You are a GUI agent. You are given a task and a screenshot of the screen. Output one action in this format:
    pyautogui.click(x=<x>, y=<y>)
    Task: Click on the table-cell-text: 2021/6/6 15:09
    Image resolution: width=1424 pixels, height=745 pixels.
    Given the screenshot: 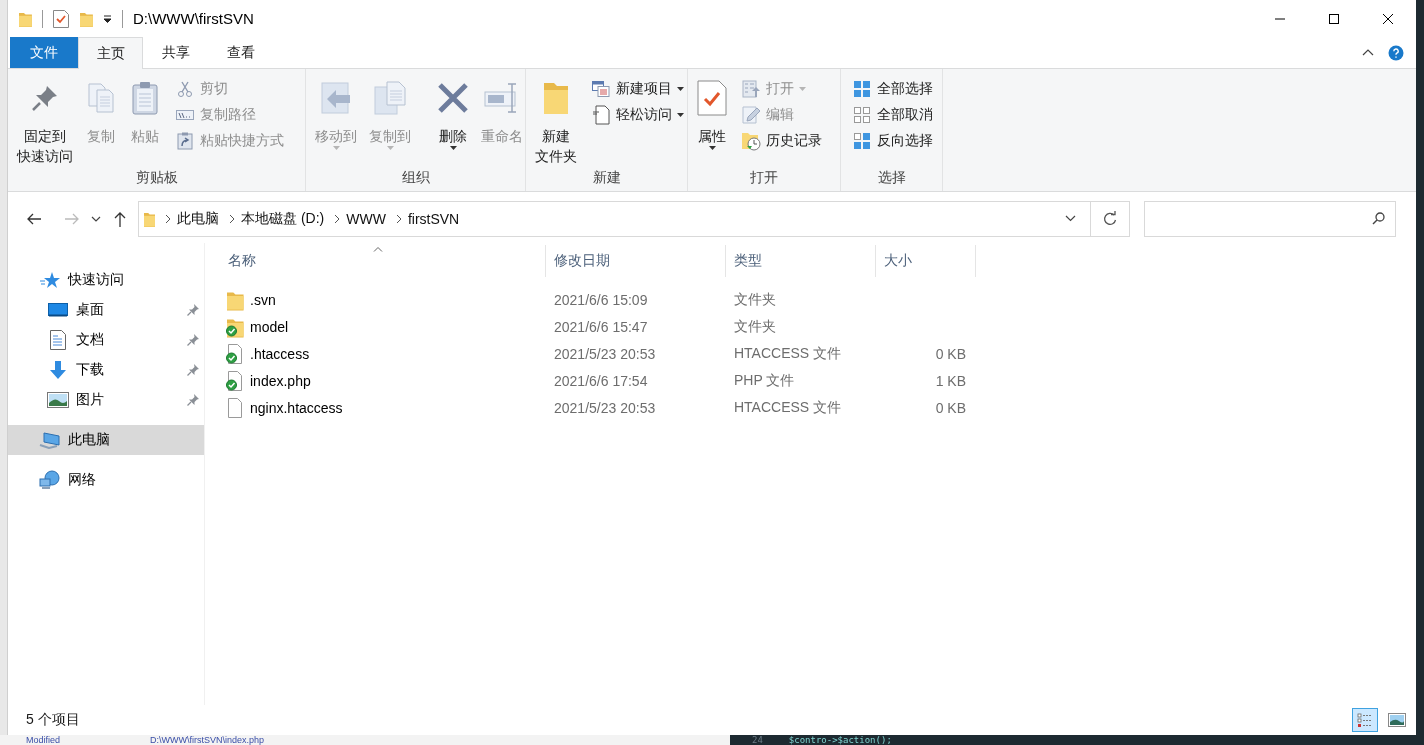 What is the action you would take?
    pyautogui.click(x=601, y=299)
    